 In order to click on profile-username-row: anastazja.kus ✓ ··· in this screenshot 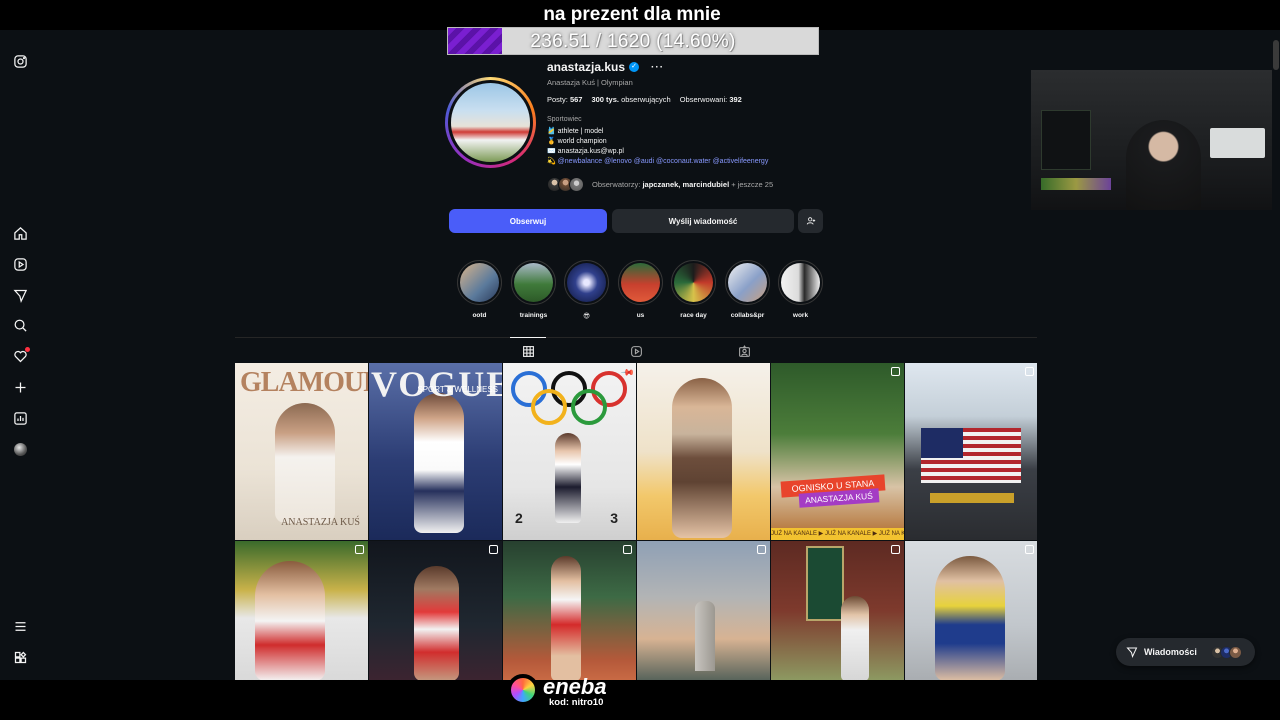, I will do `click(605, 67)`.